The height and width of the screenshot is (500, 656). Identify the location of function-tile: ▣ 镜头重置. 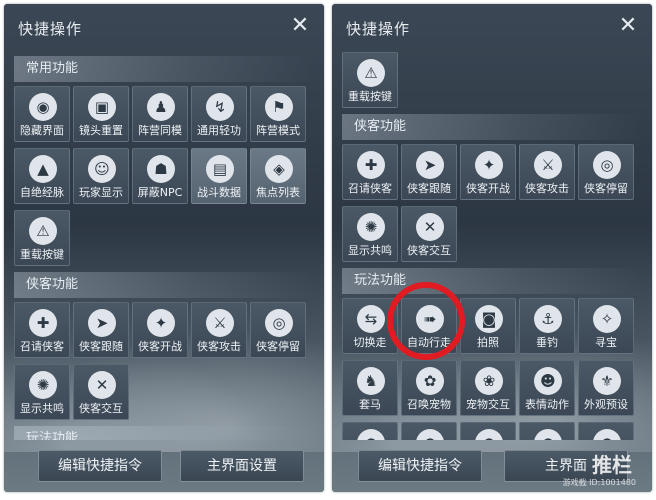
(101, 114).